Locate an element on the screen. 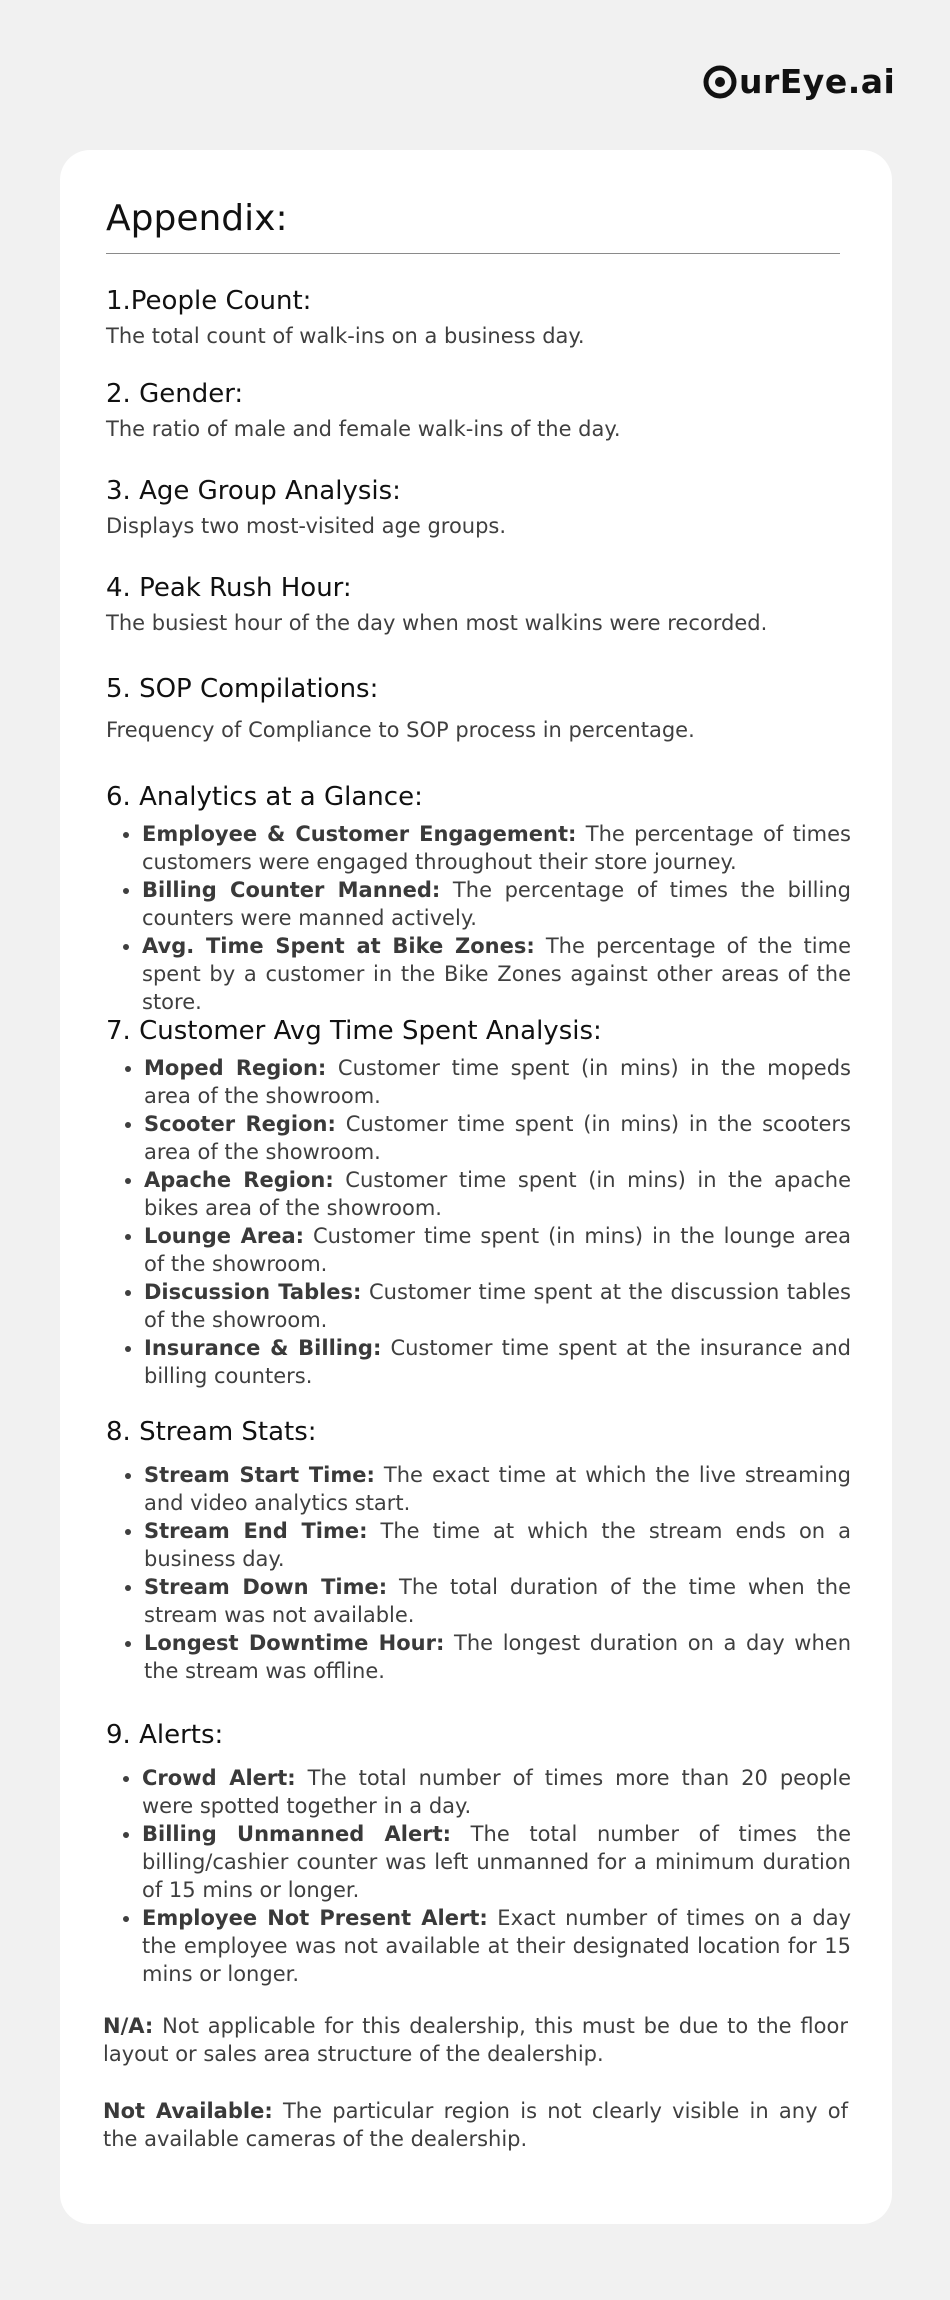  section-heading: 5. SOP Compilations: is located at coordinates (242, 689).